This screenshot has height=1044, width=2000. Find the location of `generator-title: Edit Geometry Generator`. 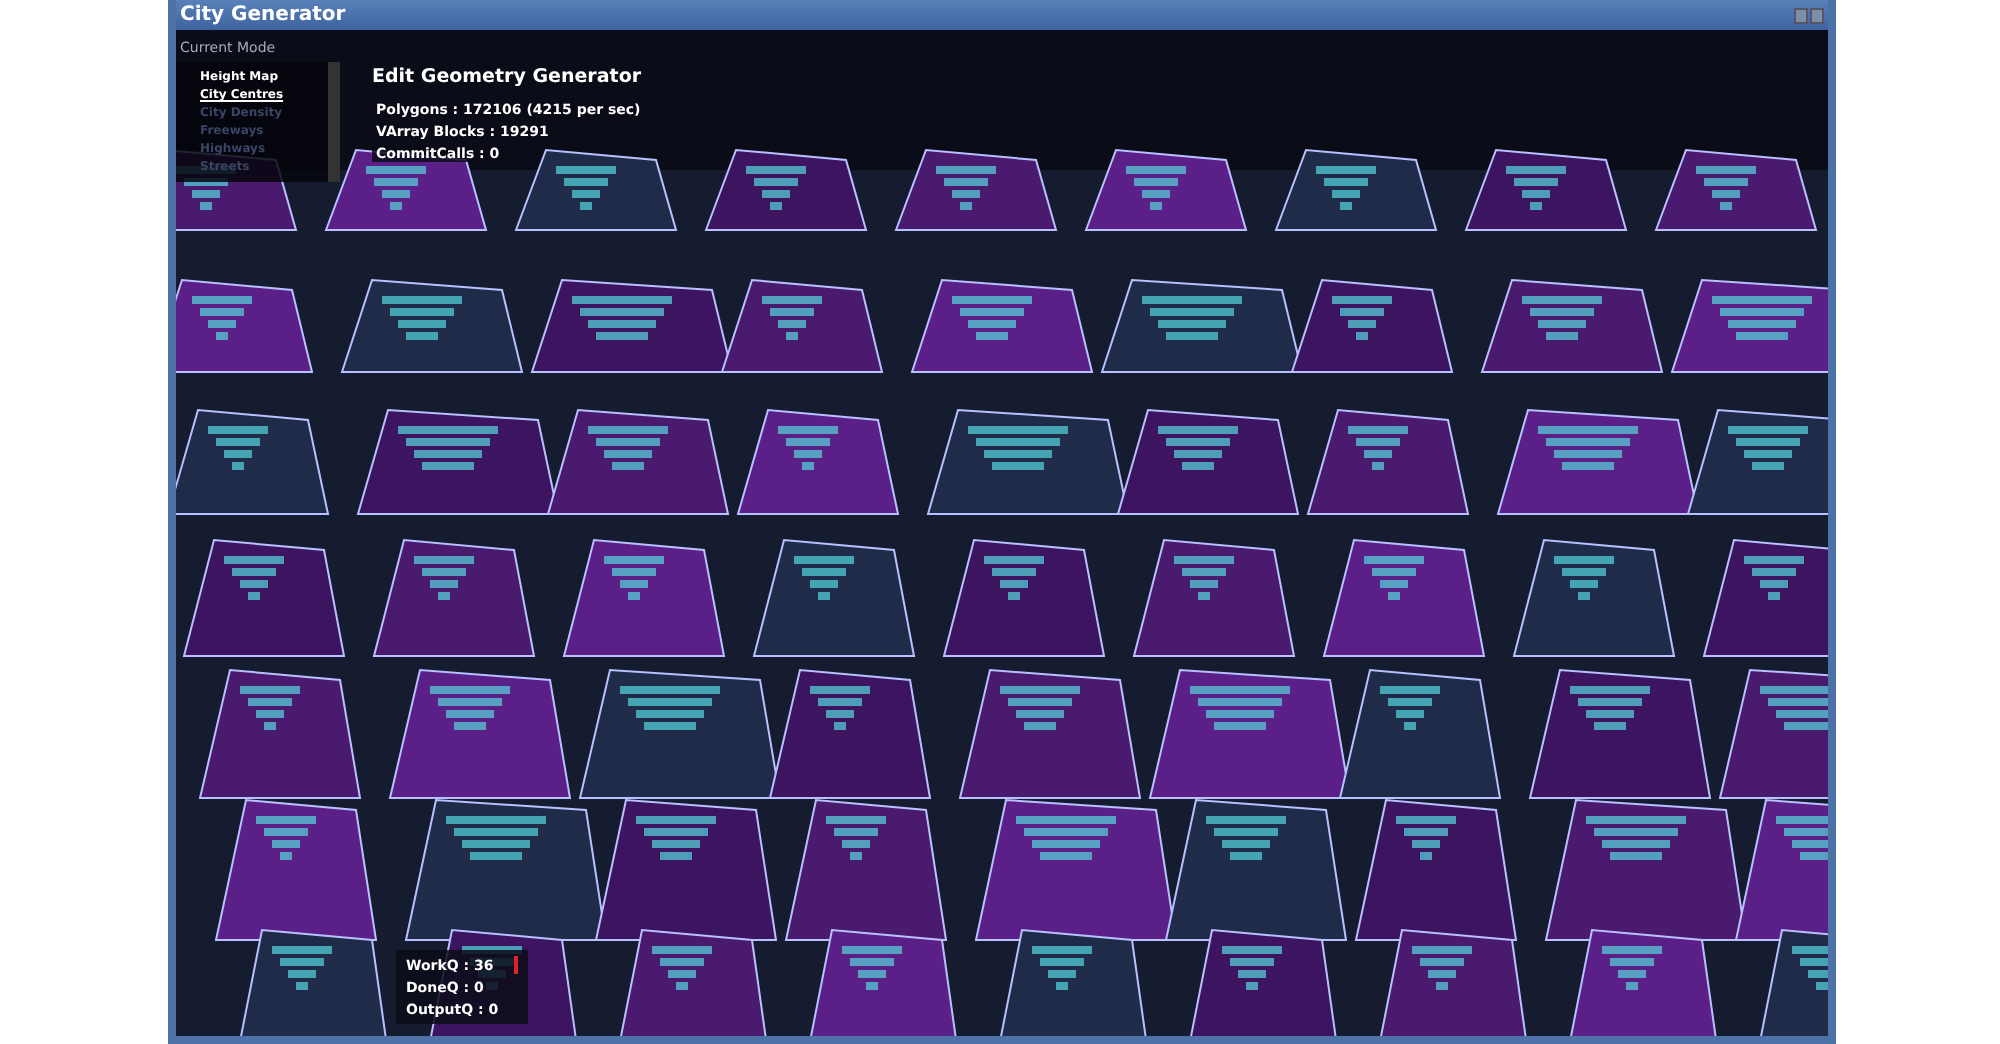

generator-title: Edit Geometry Generator is located at coordinates (508, 77).